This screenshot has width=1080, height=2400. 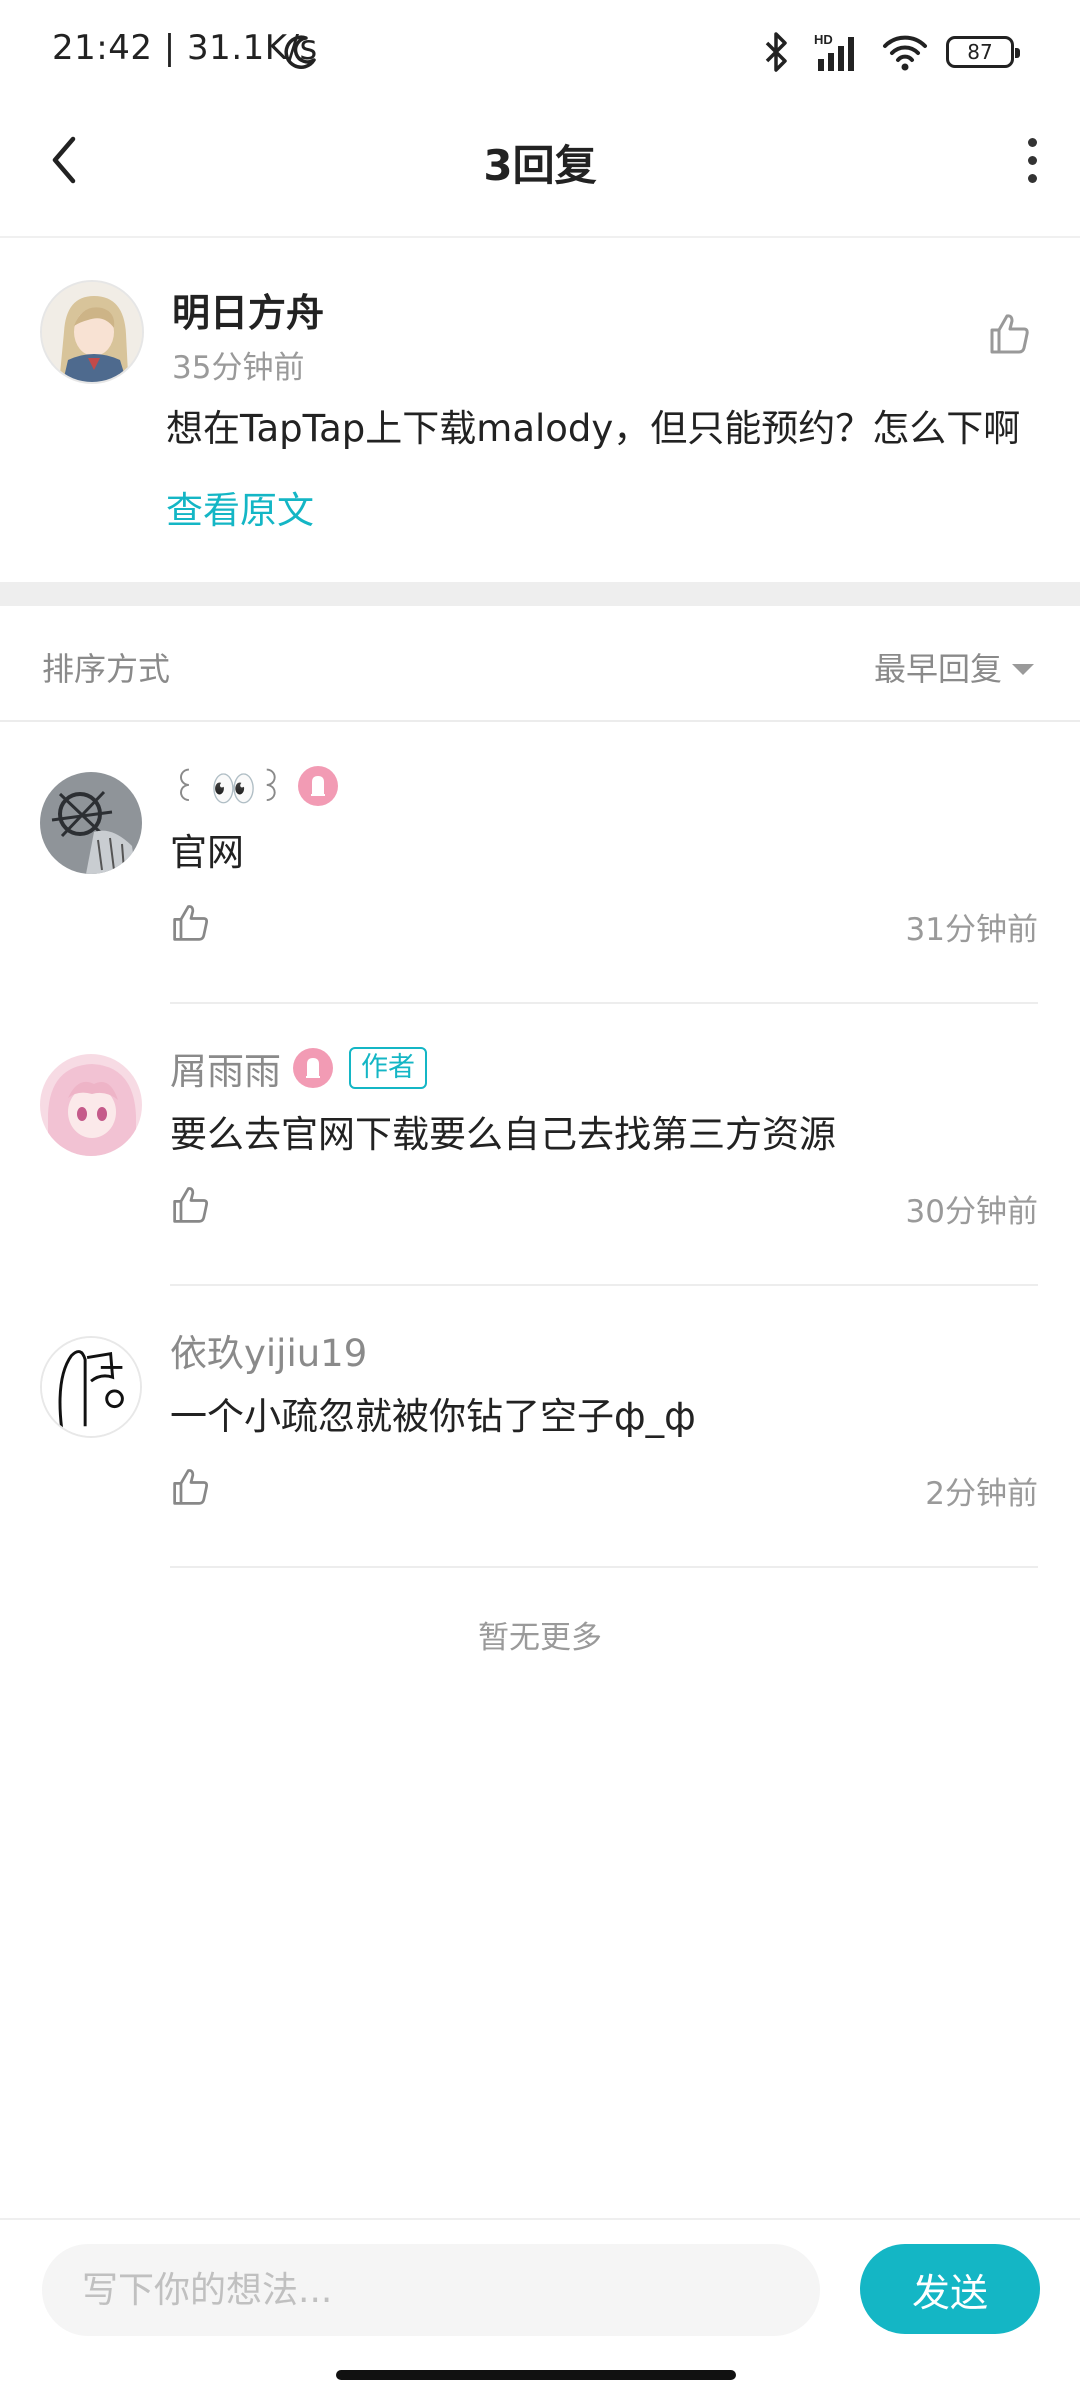 What do you see at coordinates (238, 368) in the screenshot?
I see `post-time: 35分钟前` at bounding box center [238, 368].